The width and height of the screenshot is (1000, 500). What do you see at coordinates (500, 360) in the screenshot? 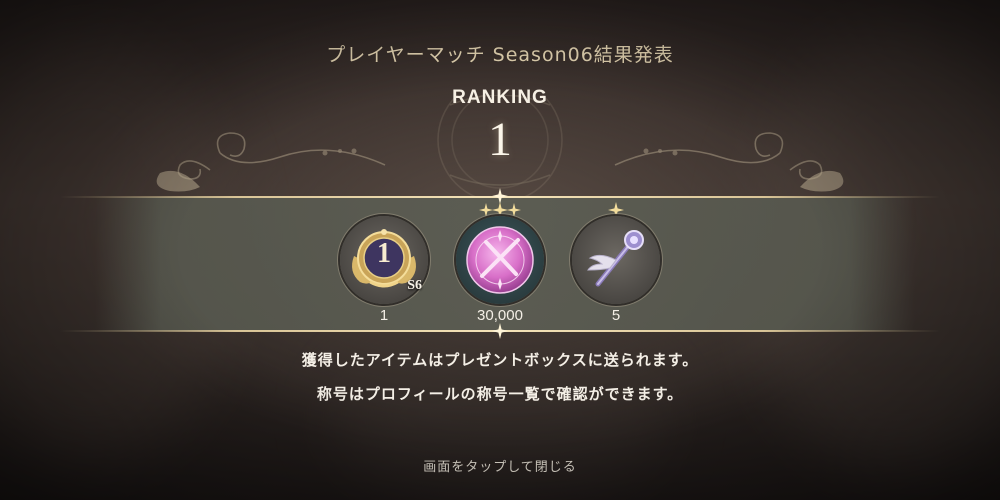
I see `present-box-notice: 獲得したアイテムはプレゼントボックスに送られます。` at bounding box center [500, 360].